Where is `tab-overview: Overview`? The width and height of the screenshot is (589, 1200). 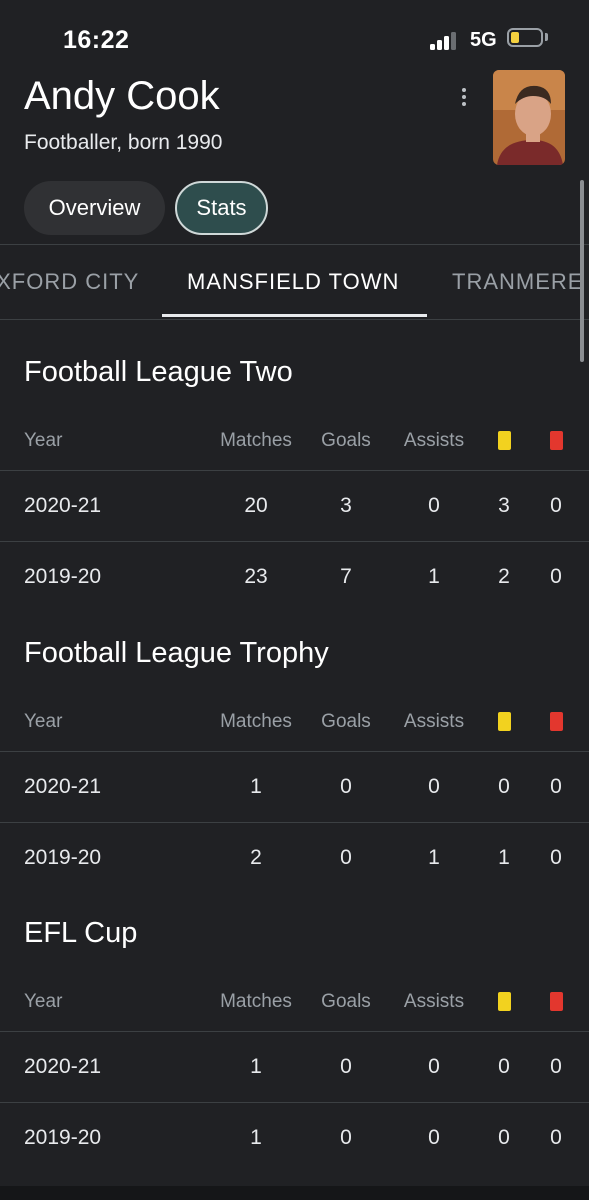 tab-overview: Overview is located at coordinates (94, 208).